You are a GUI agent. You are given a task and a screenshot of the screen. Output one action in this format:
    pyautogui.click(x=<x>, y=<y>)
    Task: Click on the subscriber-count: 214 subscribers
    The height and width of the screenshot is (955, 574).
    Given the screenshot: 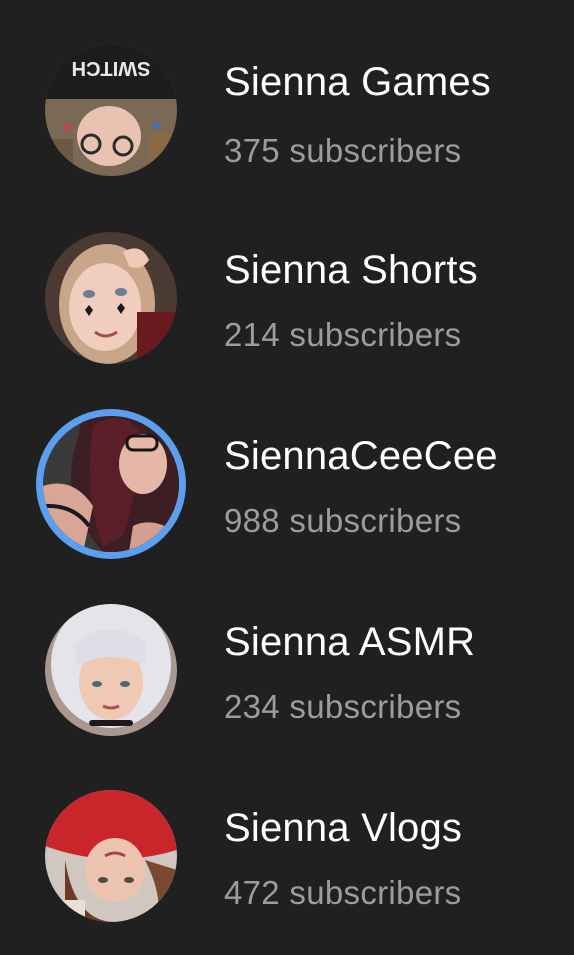 What is the action you would take?
    pyautogui.click(x=343, y=334)
    